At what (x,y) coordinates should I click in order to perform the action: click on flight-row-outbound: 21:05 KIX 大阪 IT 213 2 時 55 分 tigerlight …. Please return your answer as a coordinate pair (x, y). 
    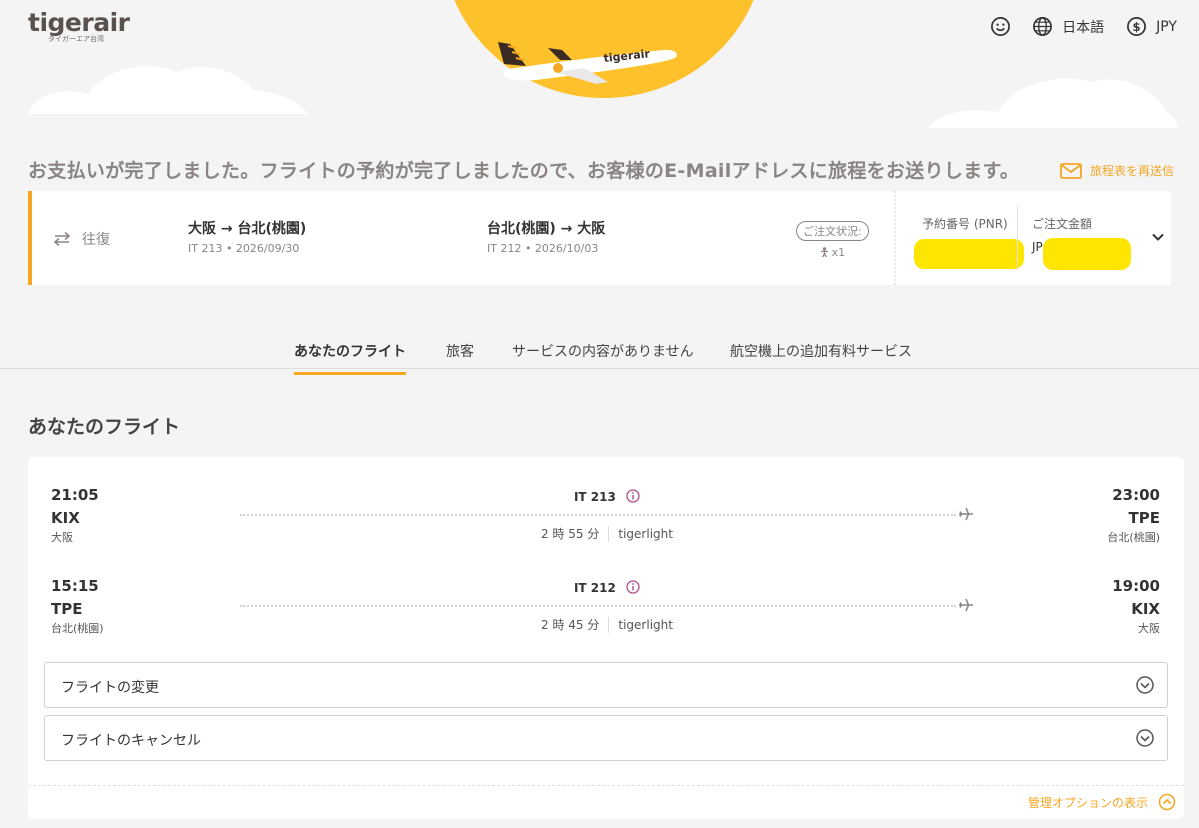
    Looking at the image, I should click on (606, 526).